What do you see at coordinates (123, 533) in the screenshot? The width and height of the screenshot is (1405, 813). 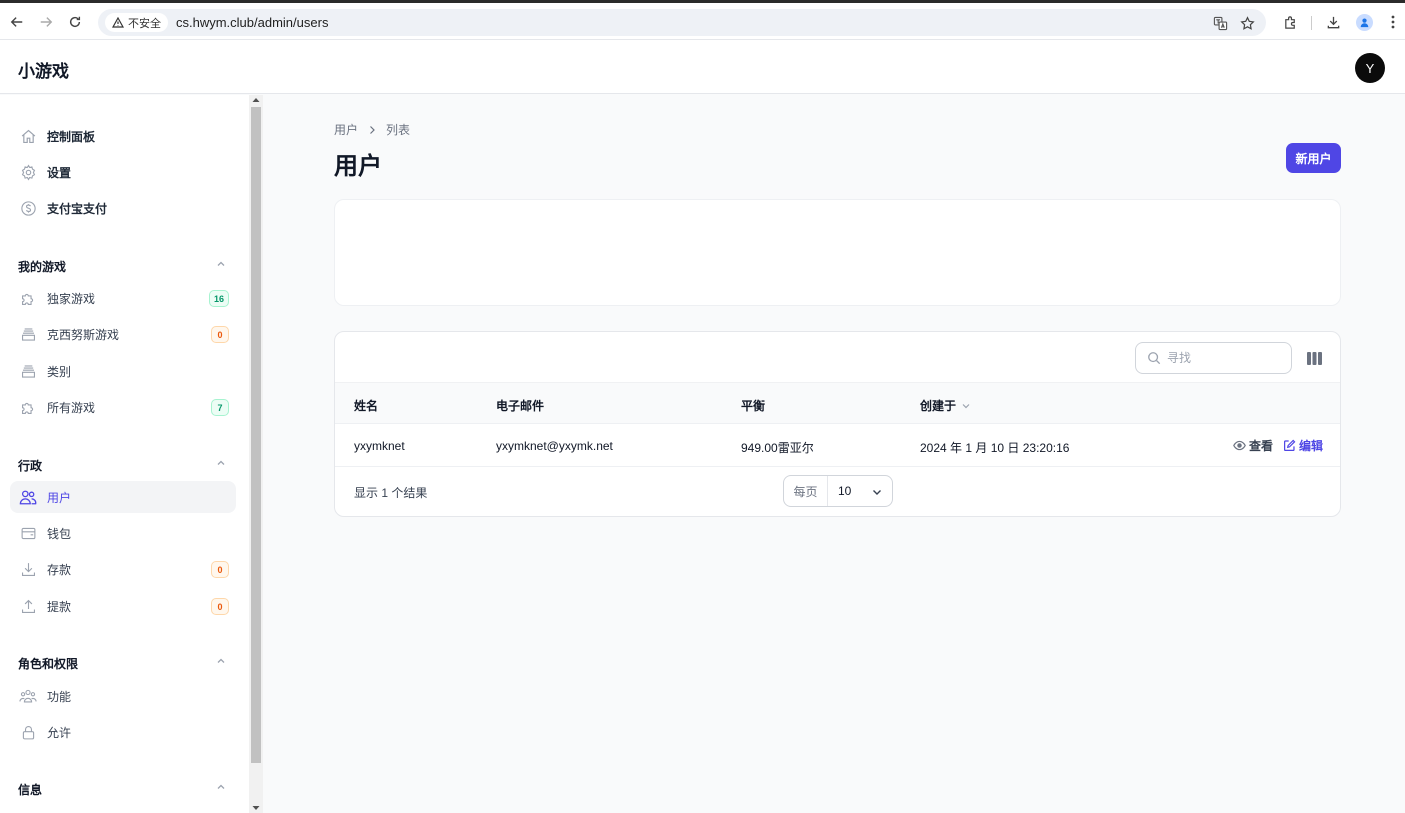 I see `sidebar-item-wallet: 钱包` at bounding box center [123, 533].